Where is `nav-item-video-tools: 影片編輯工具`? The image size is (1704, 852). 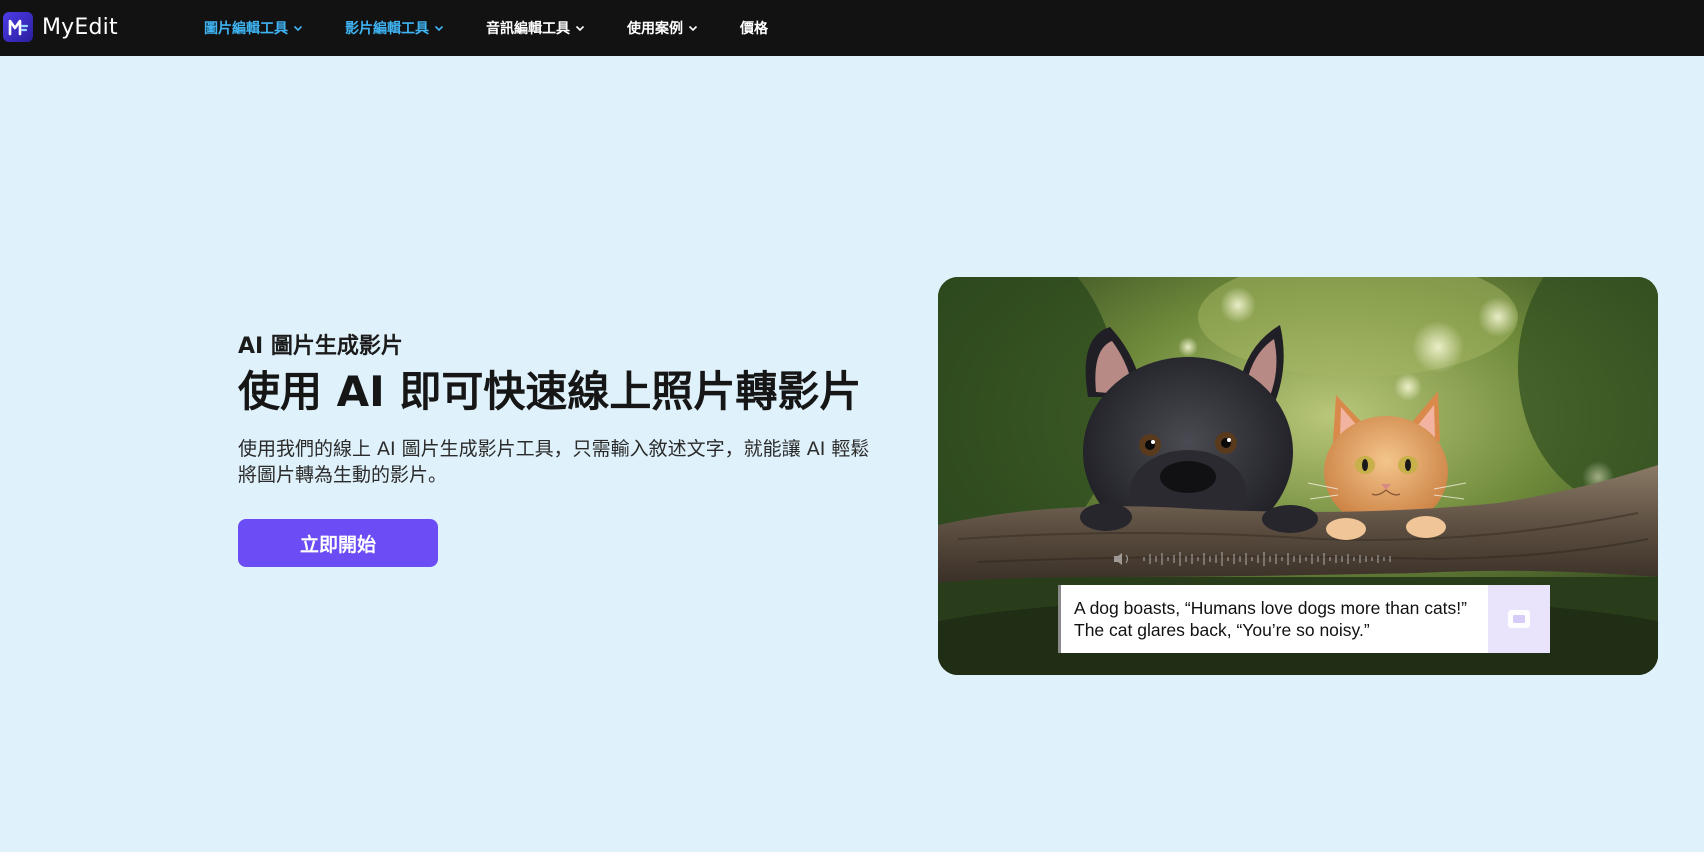 nav-item-video-tools: 影片編輯工具 is located at coordinates (394, 28).